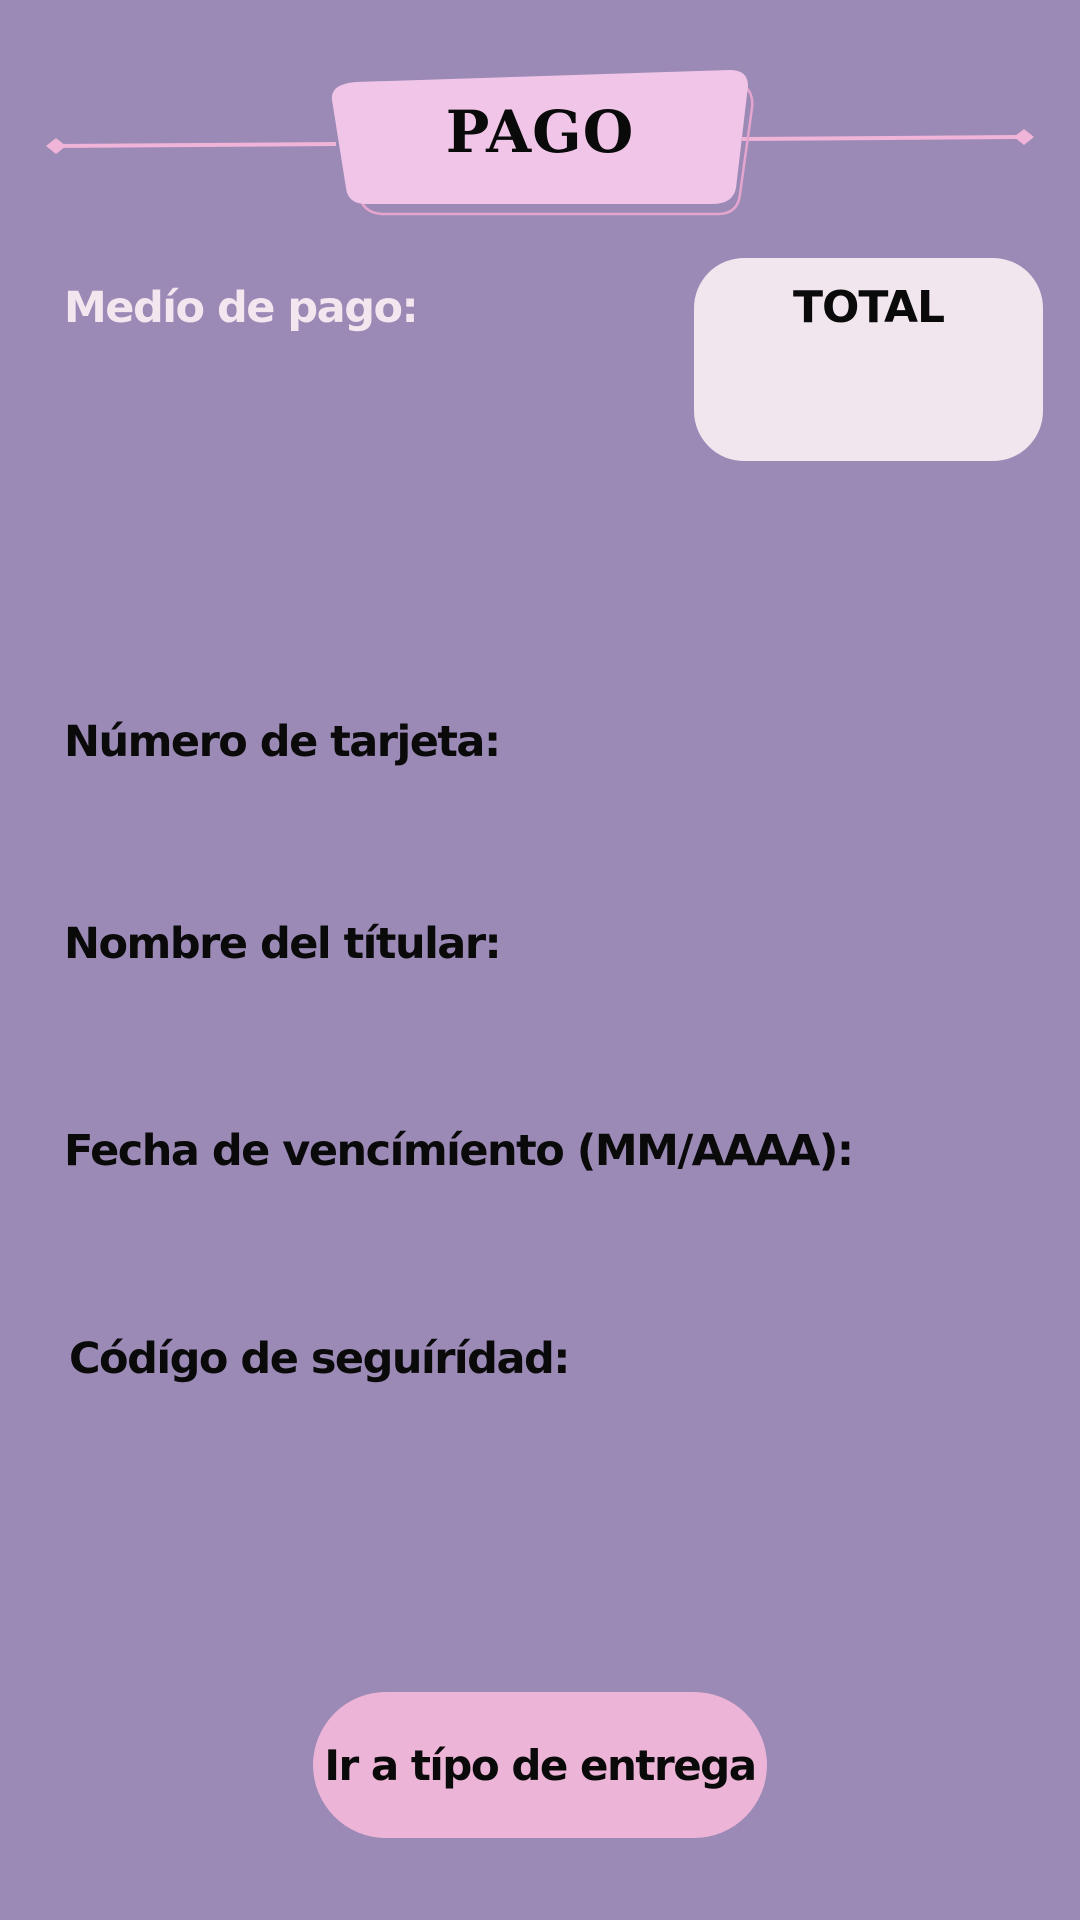  I want to click on diamond-left-icon, so click(56, 146).